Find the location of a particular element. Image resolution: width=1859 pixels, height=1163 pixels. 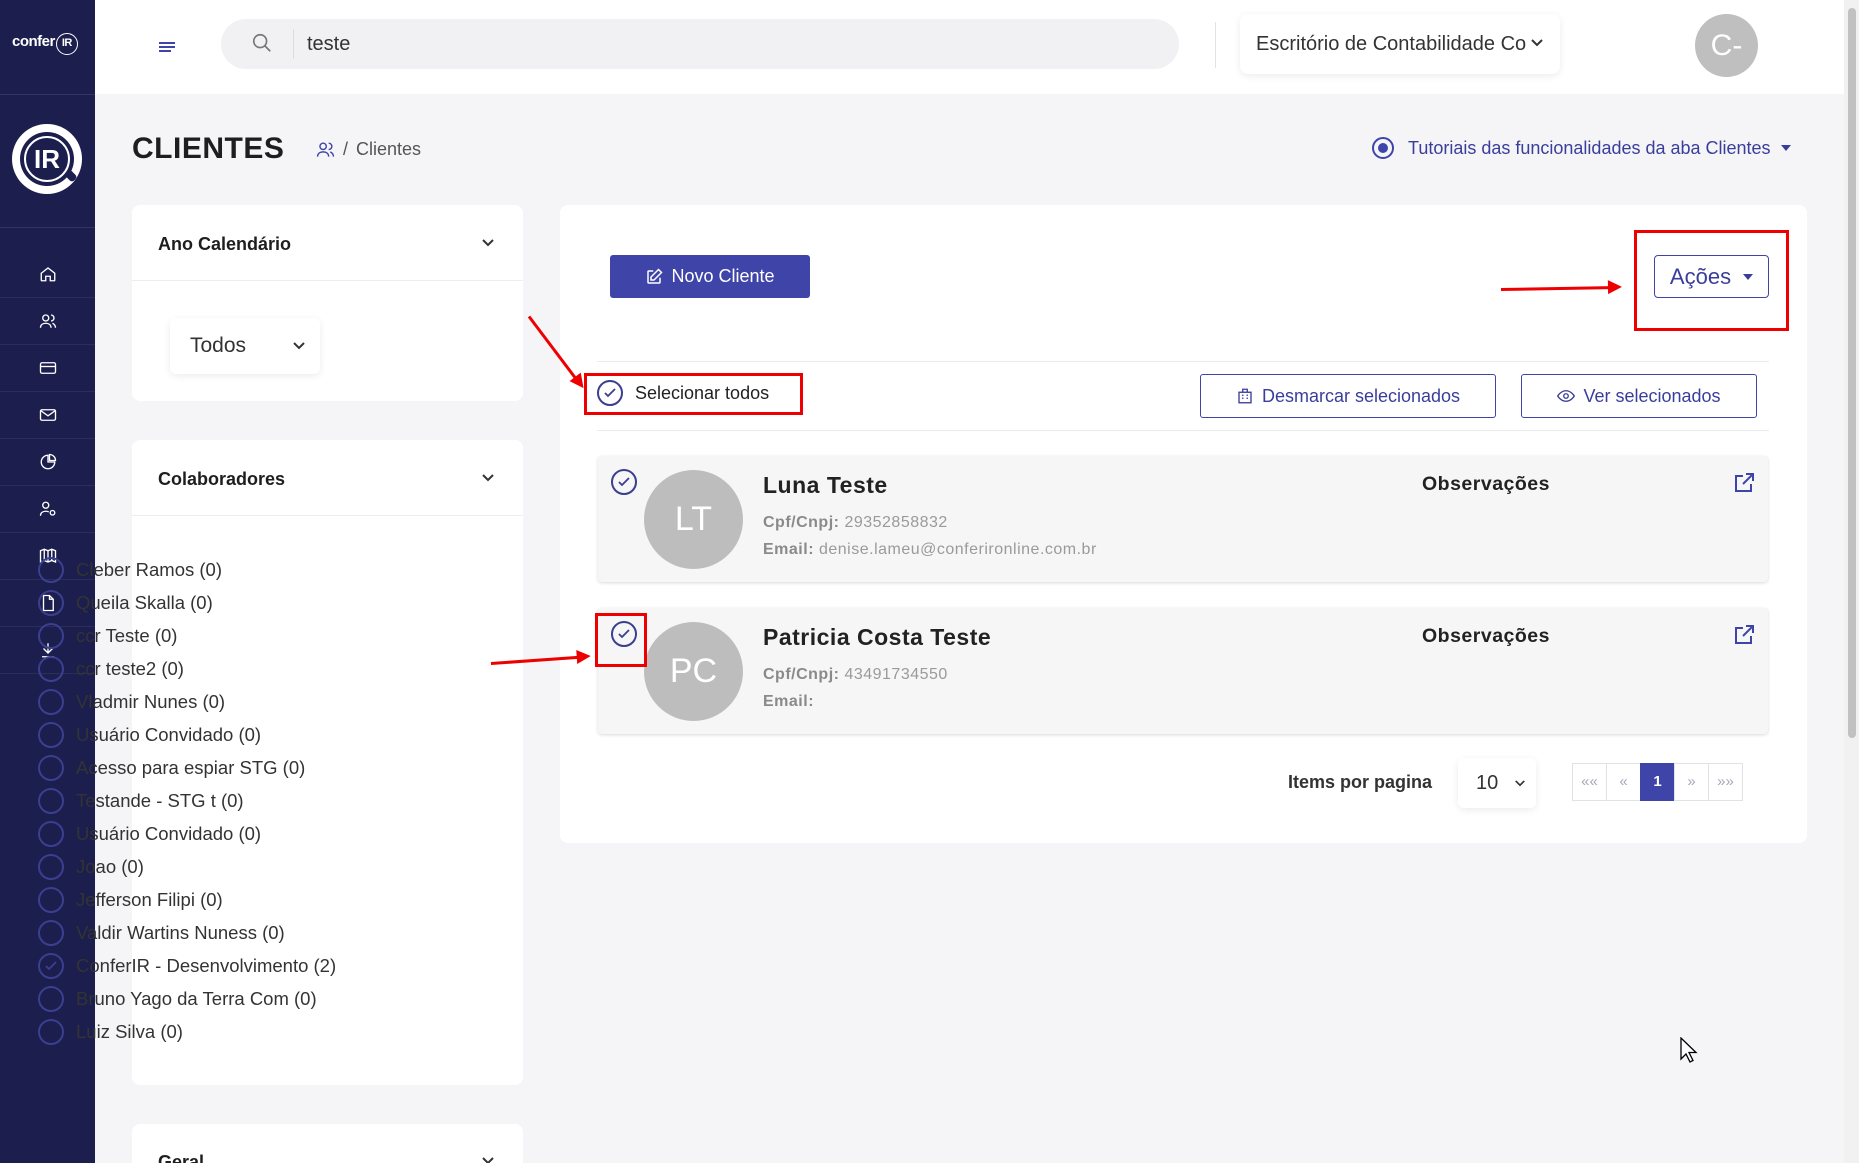

mail-icon is located at coordinates (47, 415).